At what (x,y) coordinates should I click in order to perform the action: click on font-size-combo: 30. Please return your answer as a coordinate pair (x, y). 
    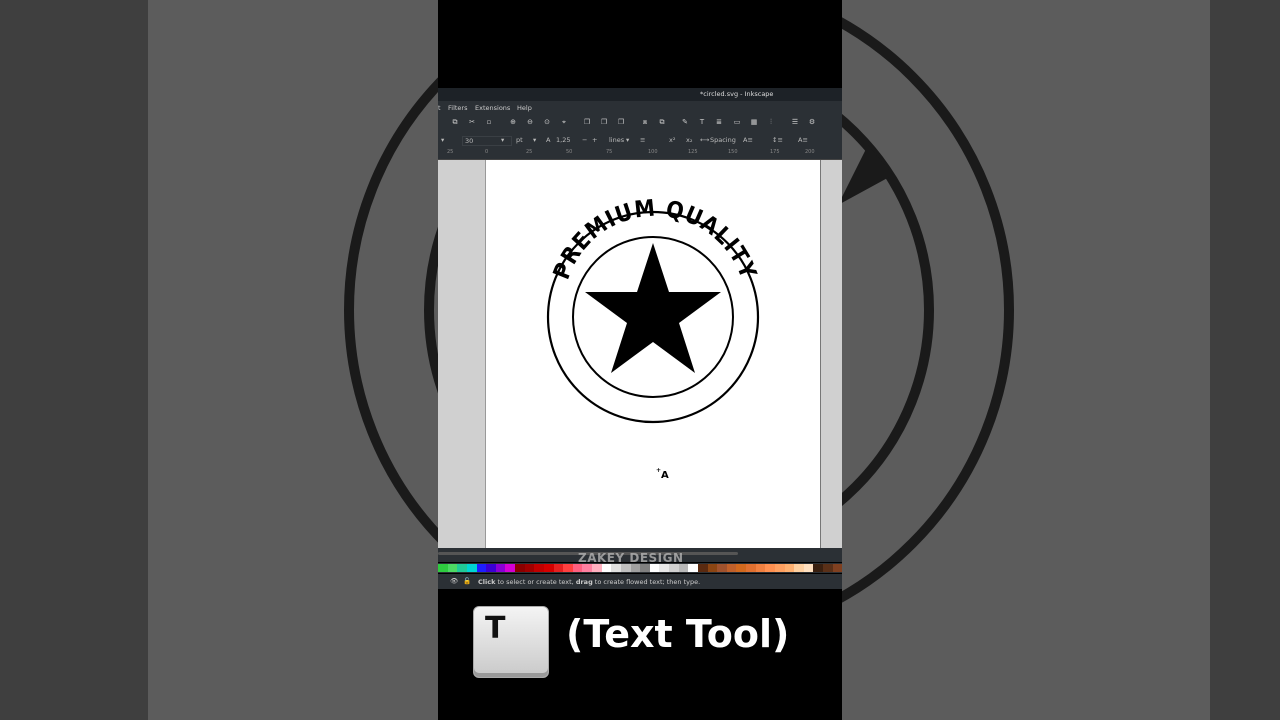
    Looking at the image, I should click on (487, 141).